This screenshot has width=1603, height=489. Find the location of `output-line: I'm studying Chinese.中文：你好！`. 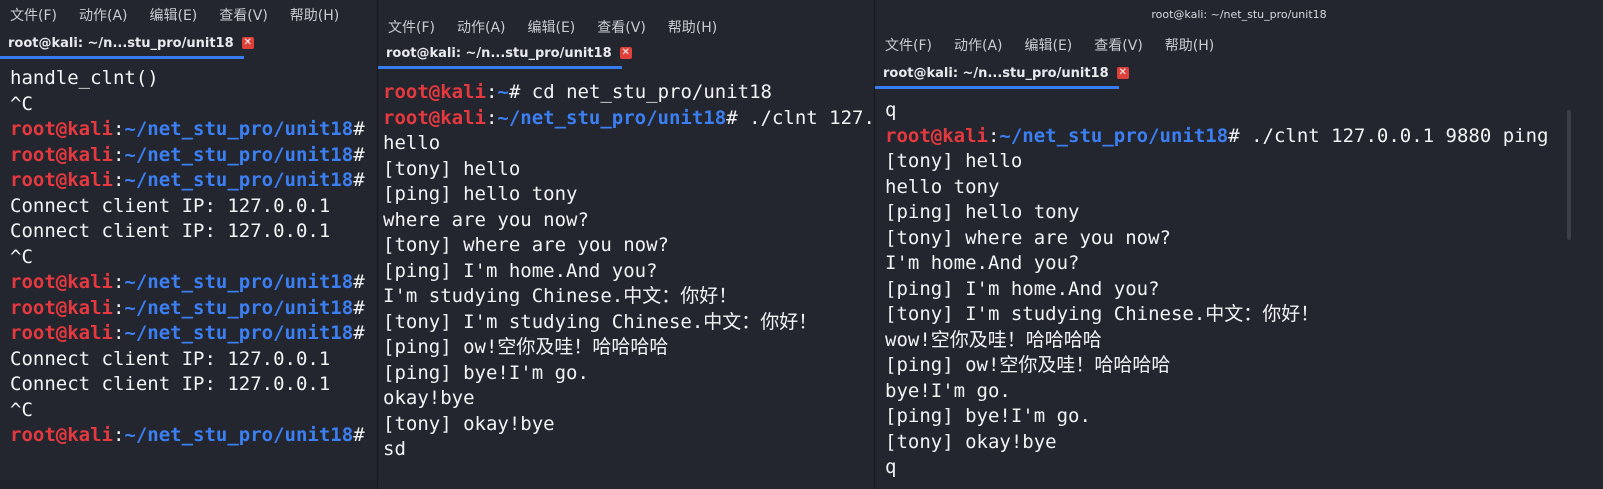

output-line: I'm studying Chinese.中文：你好！ is located at coordinates (624, 297).